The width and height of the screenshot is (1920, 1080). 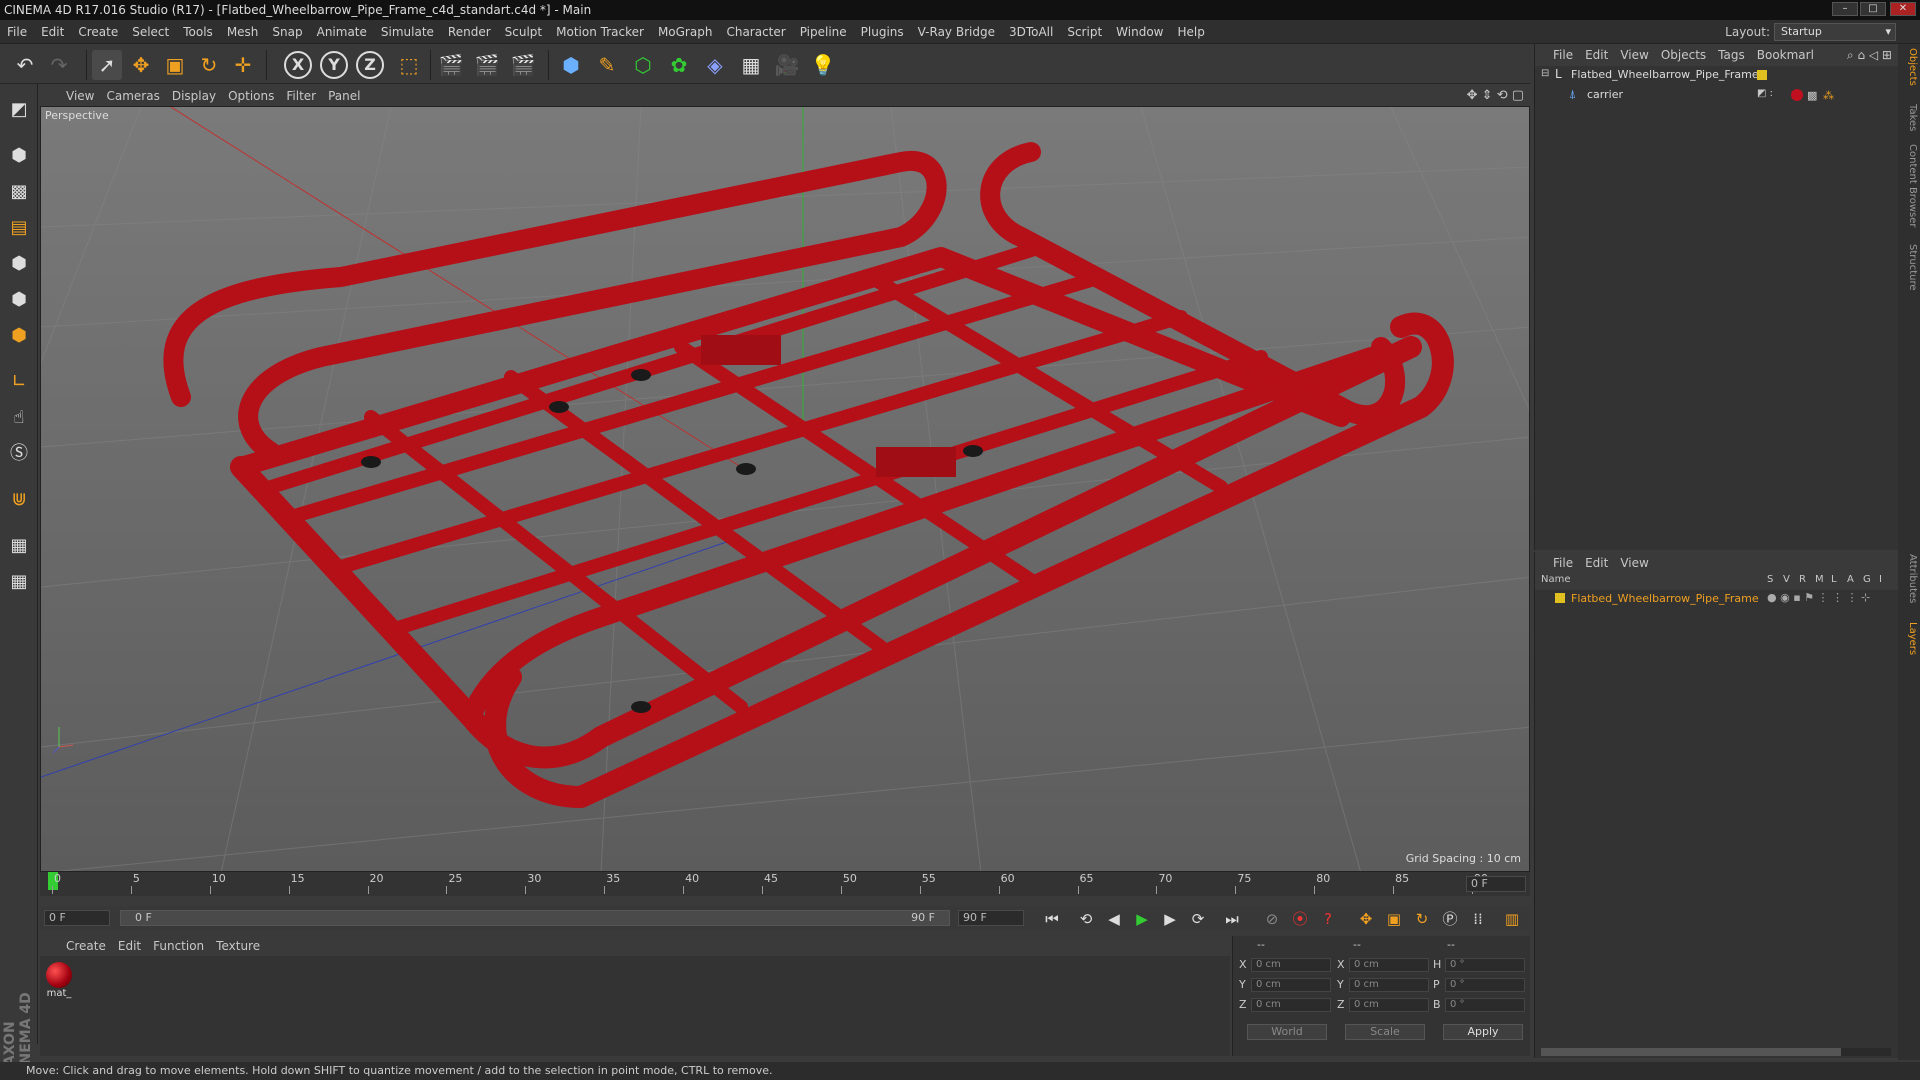 What do you see at coordinates (1785, 55) in the screenshot?
I see `obj-menu-bookmarks: Bookmarl` at bounding box center [1785, 55].